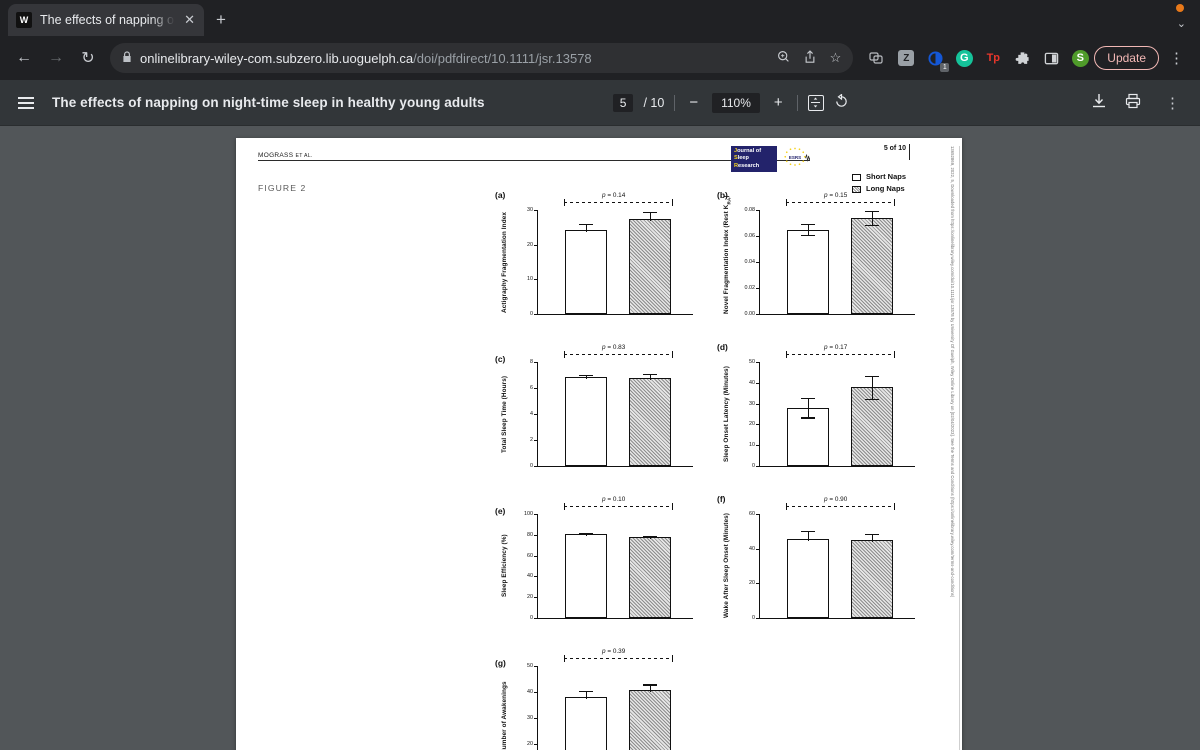  Describe the element at coordinates (586, 271) in the screenshot. I see `bar-a-short-naps` at that location.